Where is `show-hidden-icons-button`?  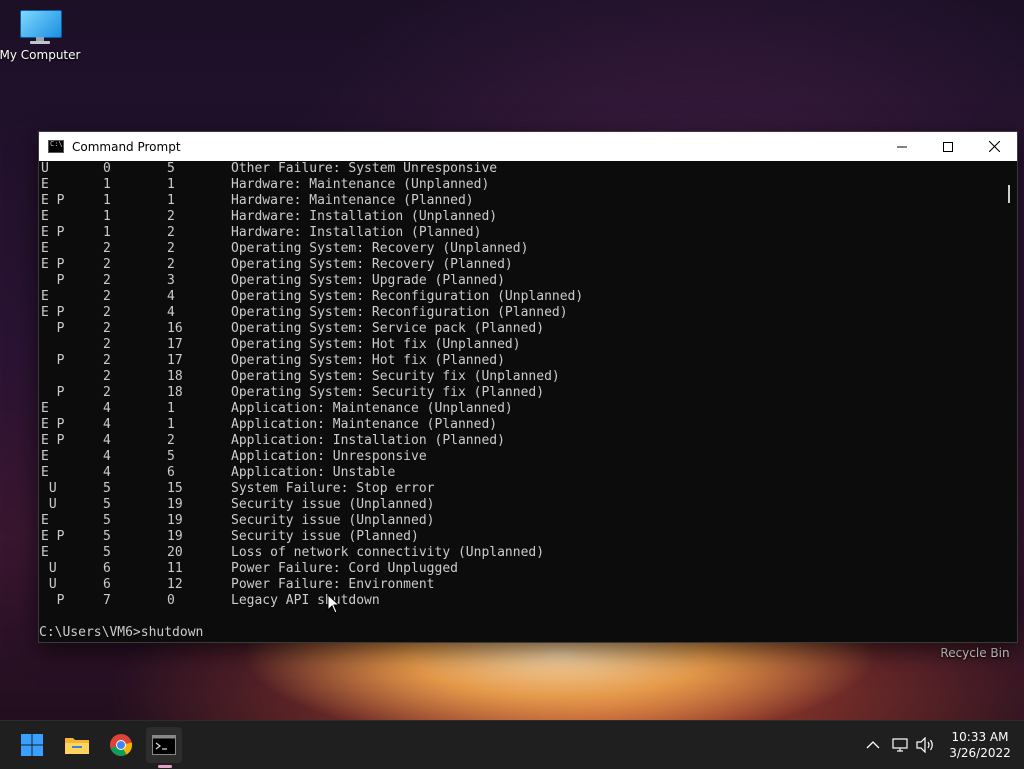 show-hidden-icons-button is located at coordinates (873, 745).